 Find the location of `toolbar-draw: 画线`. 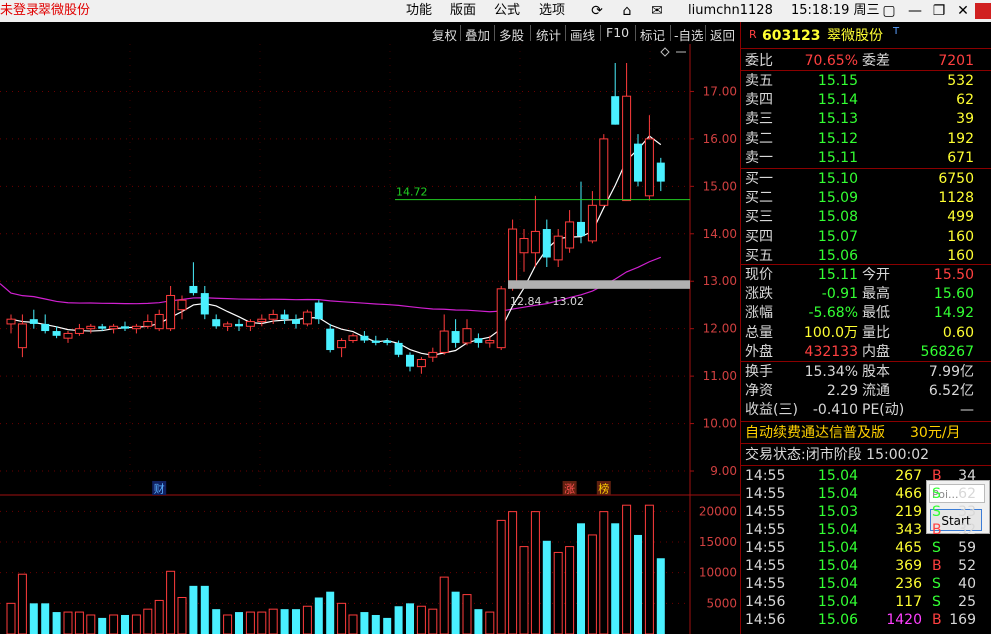

toolbar-draw: 画线 is located at coordinates (582, 34).